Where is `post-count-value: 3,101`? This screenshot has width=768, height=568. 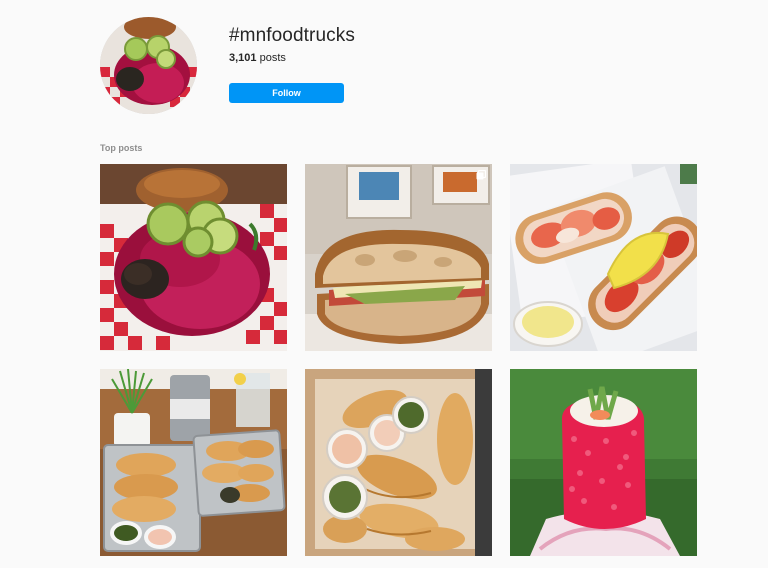 post-count-value: 3,101 is located at coordinates (243, 58).